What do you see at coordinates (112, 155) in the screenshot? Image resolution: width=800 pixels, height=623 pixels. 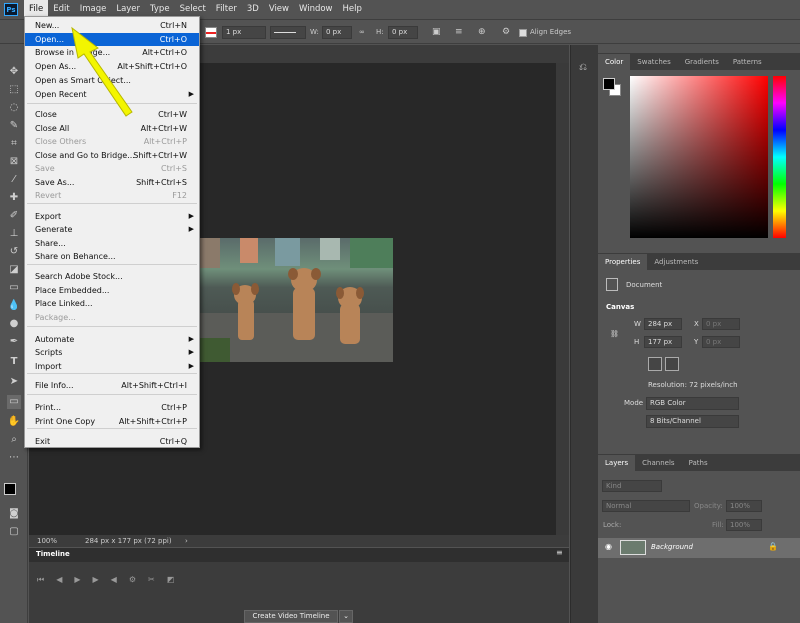 I see `file-menu-item-close-and-go-to-bridge: Close and Go to Bridge... Shift+Ctrl+W` at bounding box center [112, 155].